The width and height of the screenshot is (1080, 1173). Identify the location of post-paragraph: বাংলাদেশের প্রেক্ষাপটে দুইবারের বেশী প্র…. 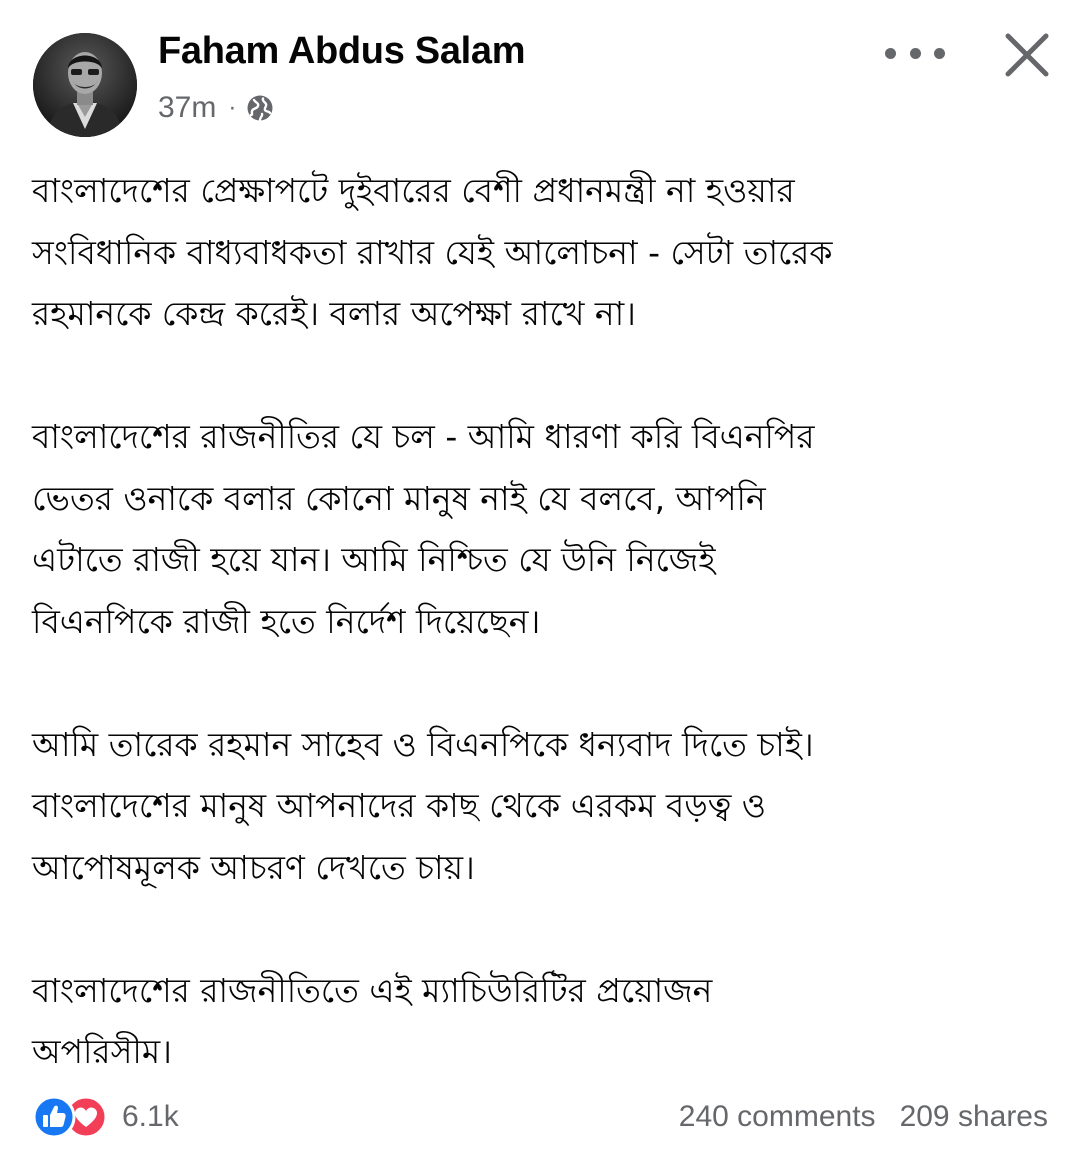
(542, 252).